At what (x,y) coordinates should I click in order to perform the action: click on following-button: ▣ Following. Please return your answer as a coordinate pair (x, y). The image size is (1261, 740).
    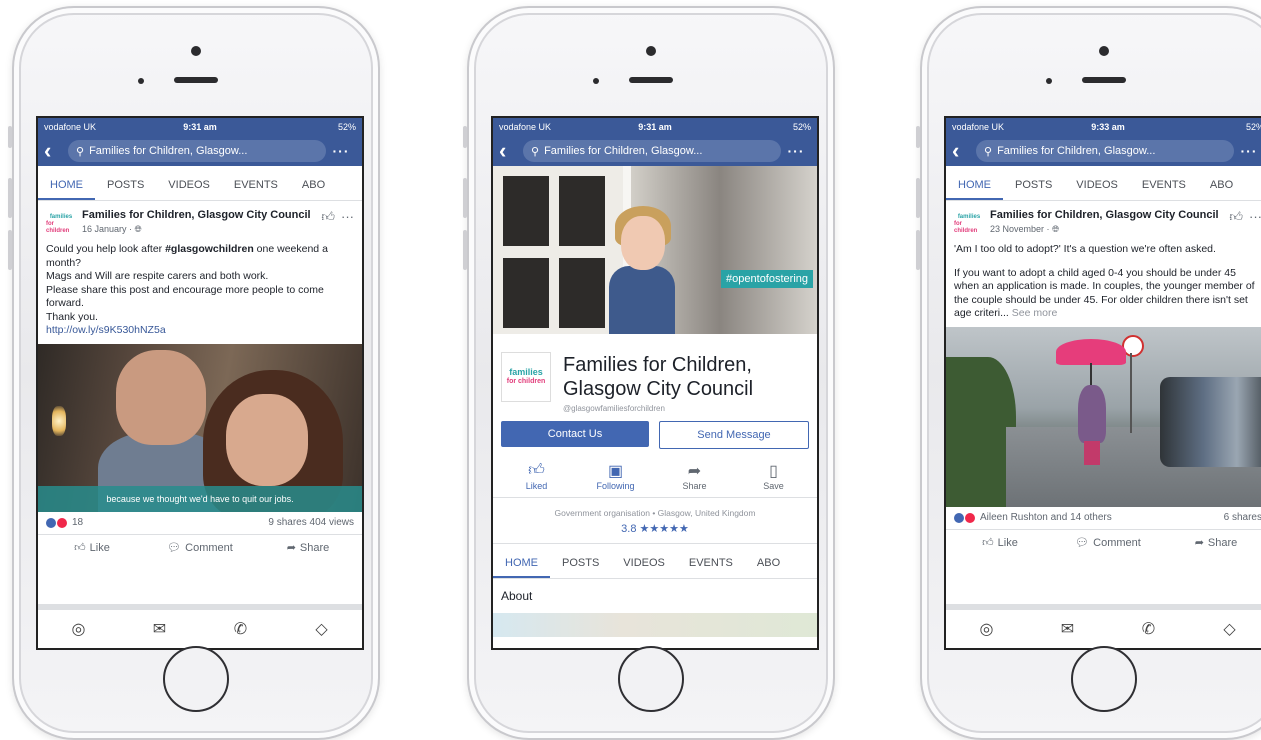
    Looking at the image, I should click on (615, 476).